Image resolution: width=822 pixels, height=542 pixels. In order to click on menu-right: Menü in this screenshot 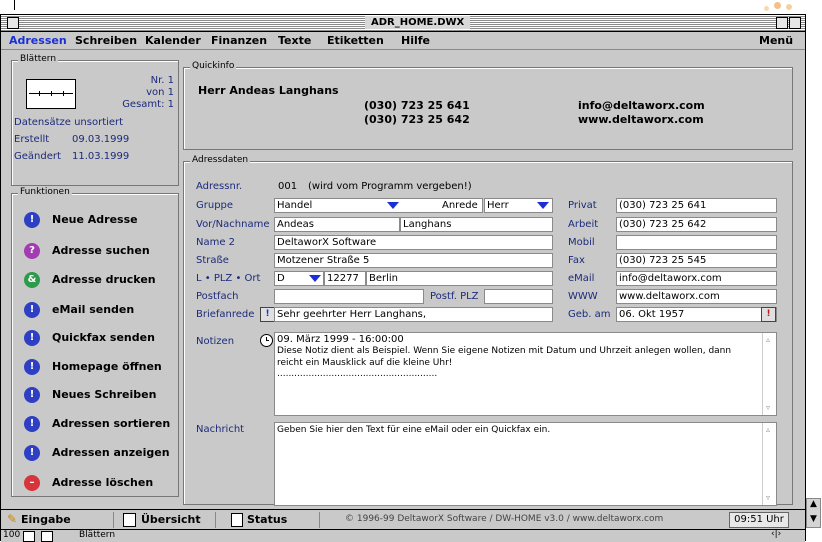, I will do `click(776, 40)`.